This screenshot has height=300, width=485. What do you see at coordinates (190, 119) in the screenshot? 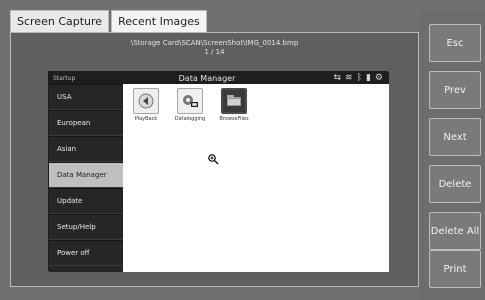
I see `datalogging-label: Datalogging` at bounding box center [190, 119].